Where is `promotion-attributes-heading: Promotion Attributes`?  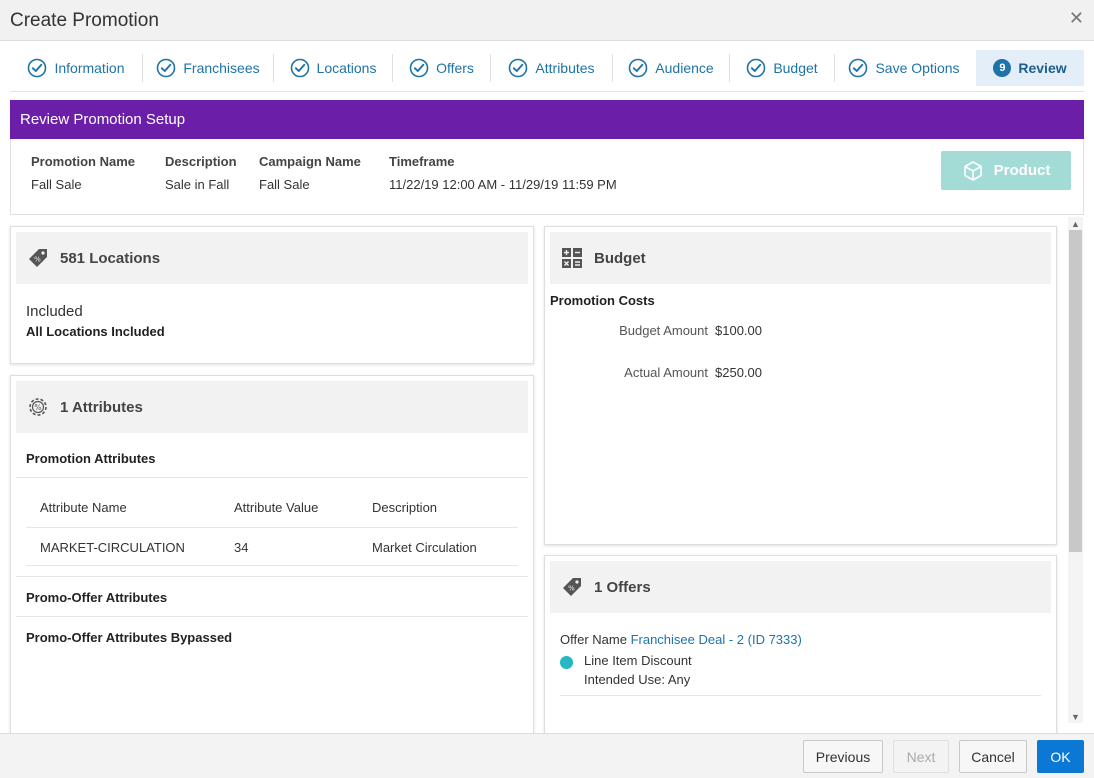 promotion-attributes-heading: Promotion Attributes is located at coordinates (91, 458).